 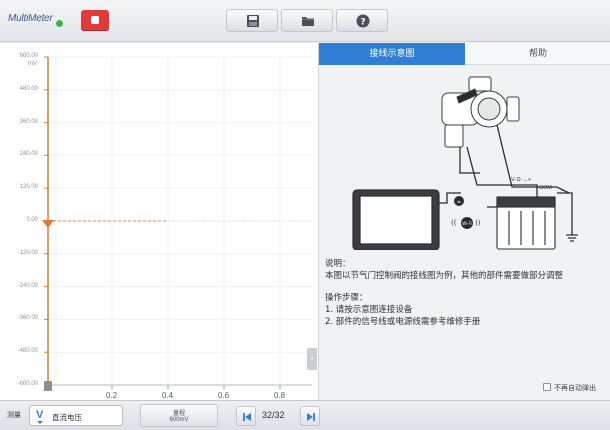 I want to click on save-button, so click(x=252, y=20).